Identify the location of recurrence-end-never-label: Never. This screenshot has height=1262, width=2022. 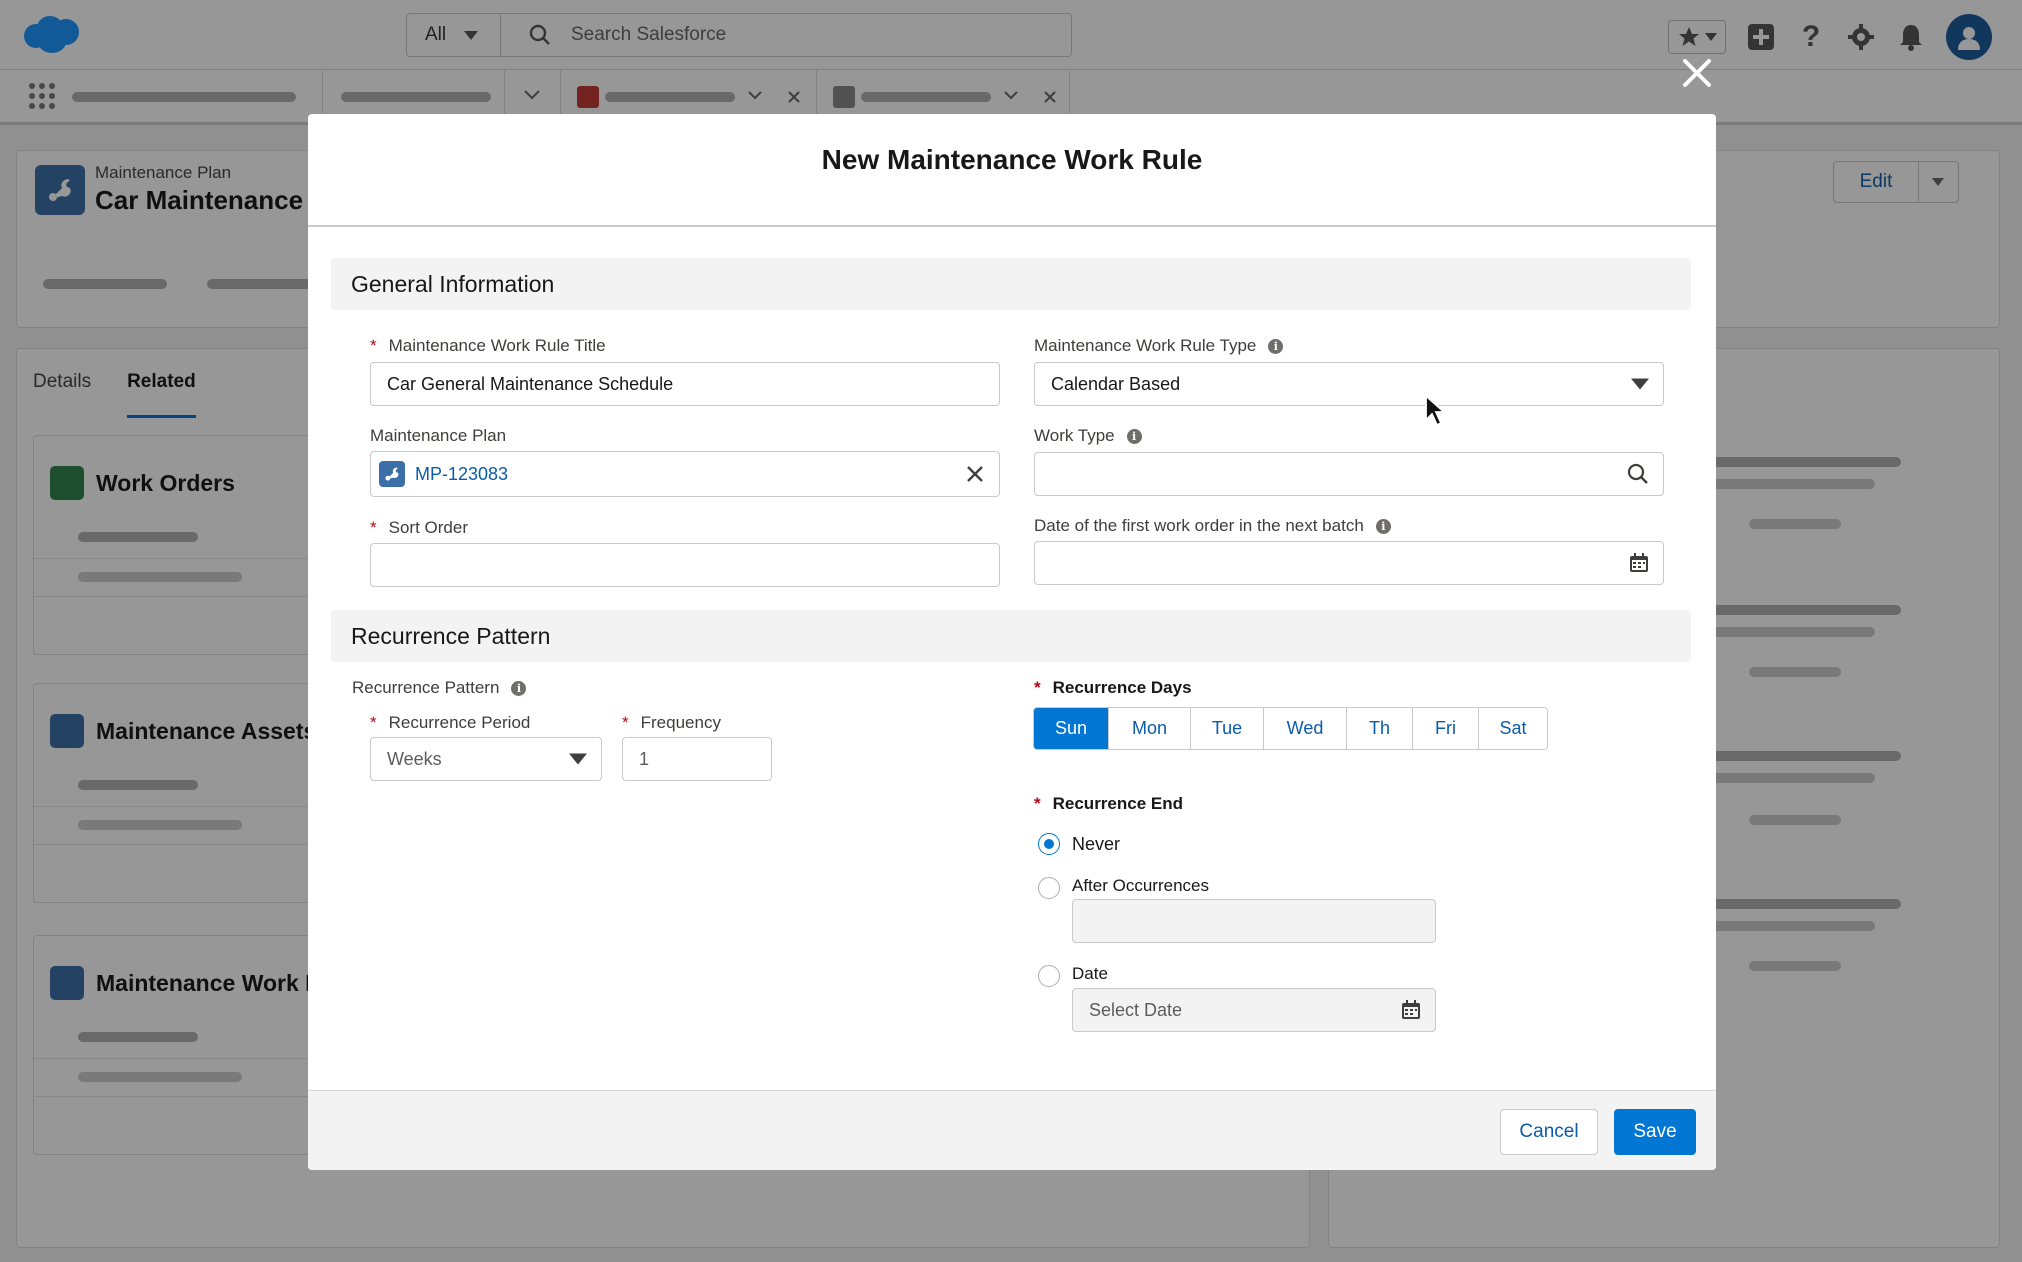
(1096, 844).